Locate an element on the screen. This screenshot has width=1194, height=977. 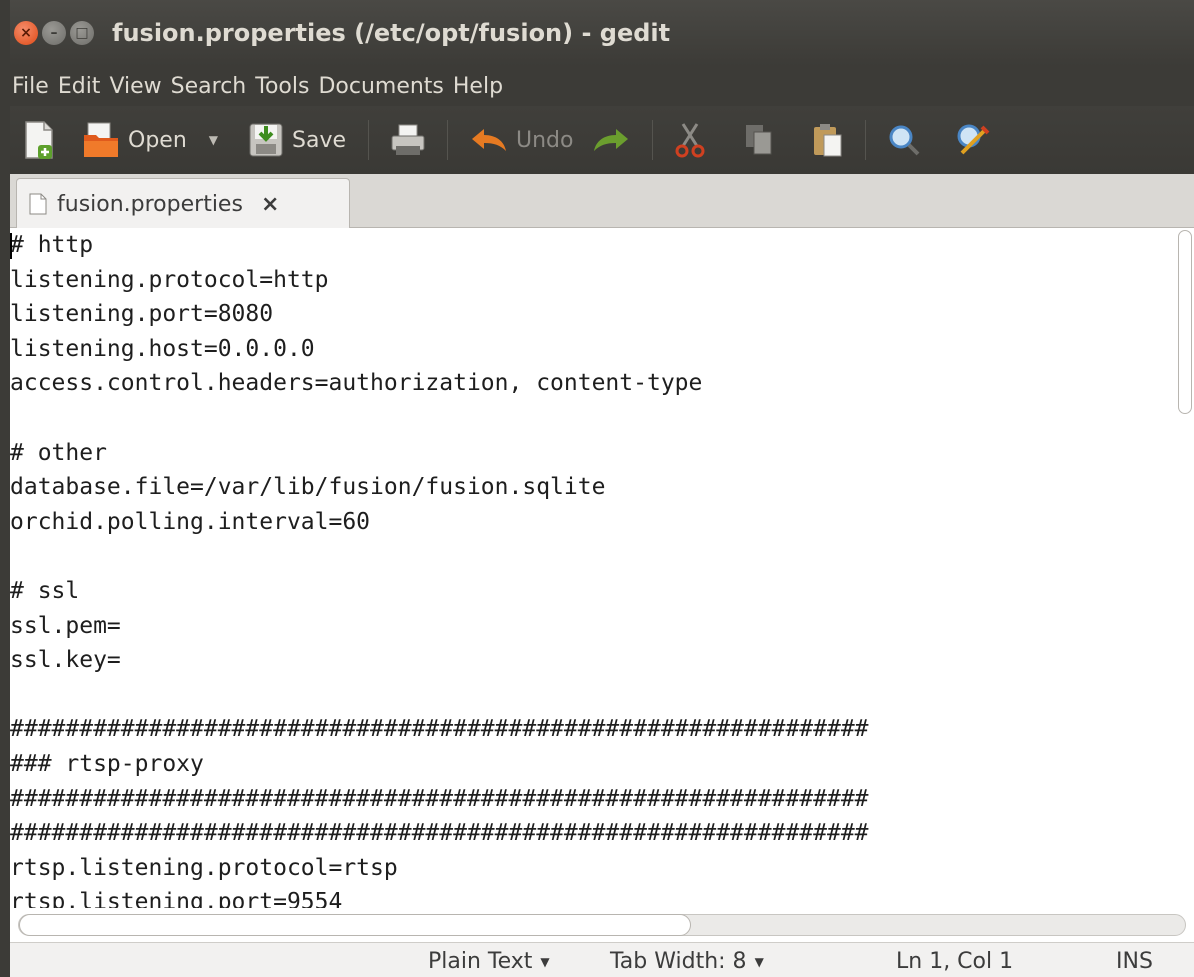
maximize-window-button: □ is located at coordinates (82, 33).